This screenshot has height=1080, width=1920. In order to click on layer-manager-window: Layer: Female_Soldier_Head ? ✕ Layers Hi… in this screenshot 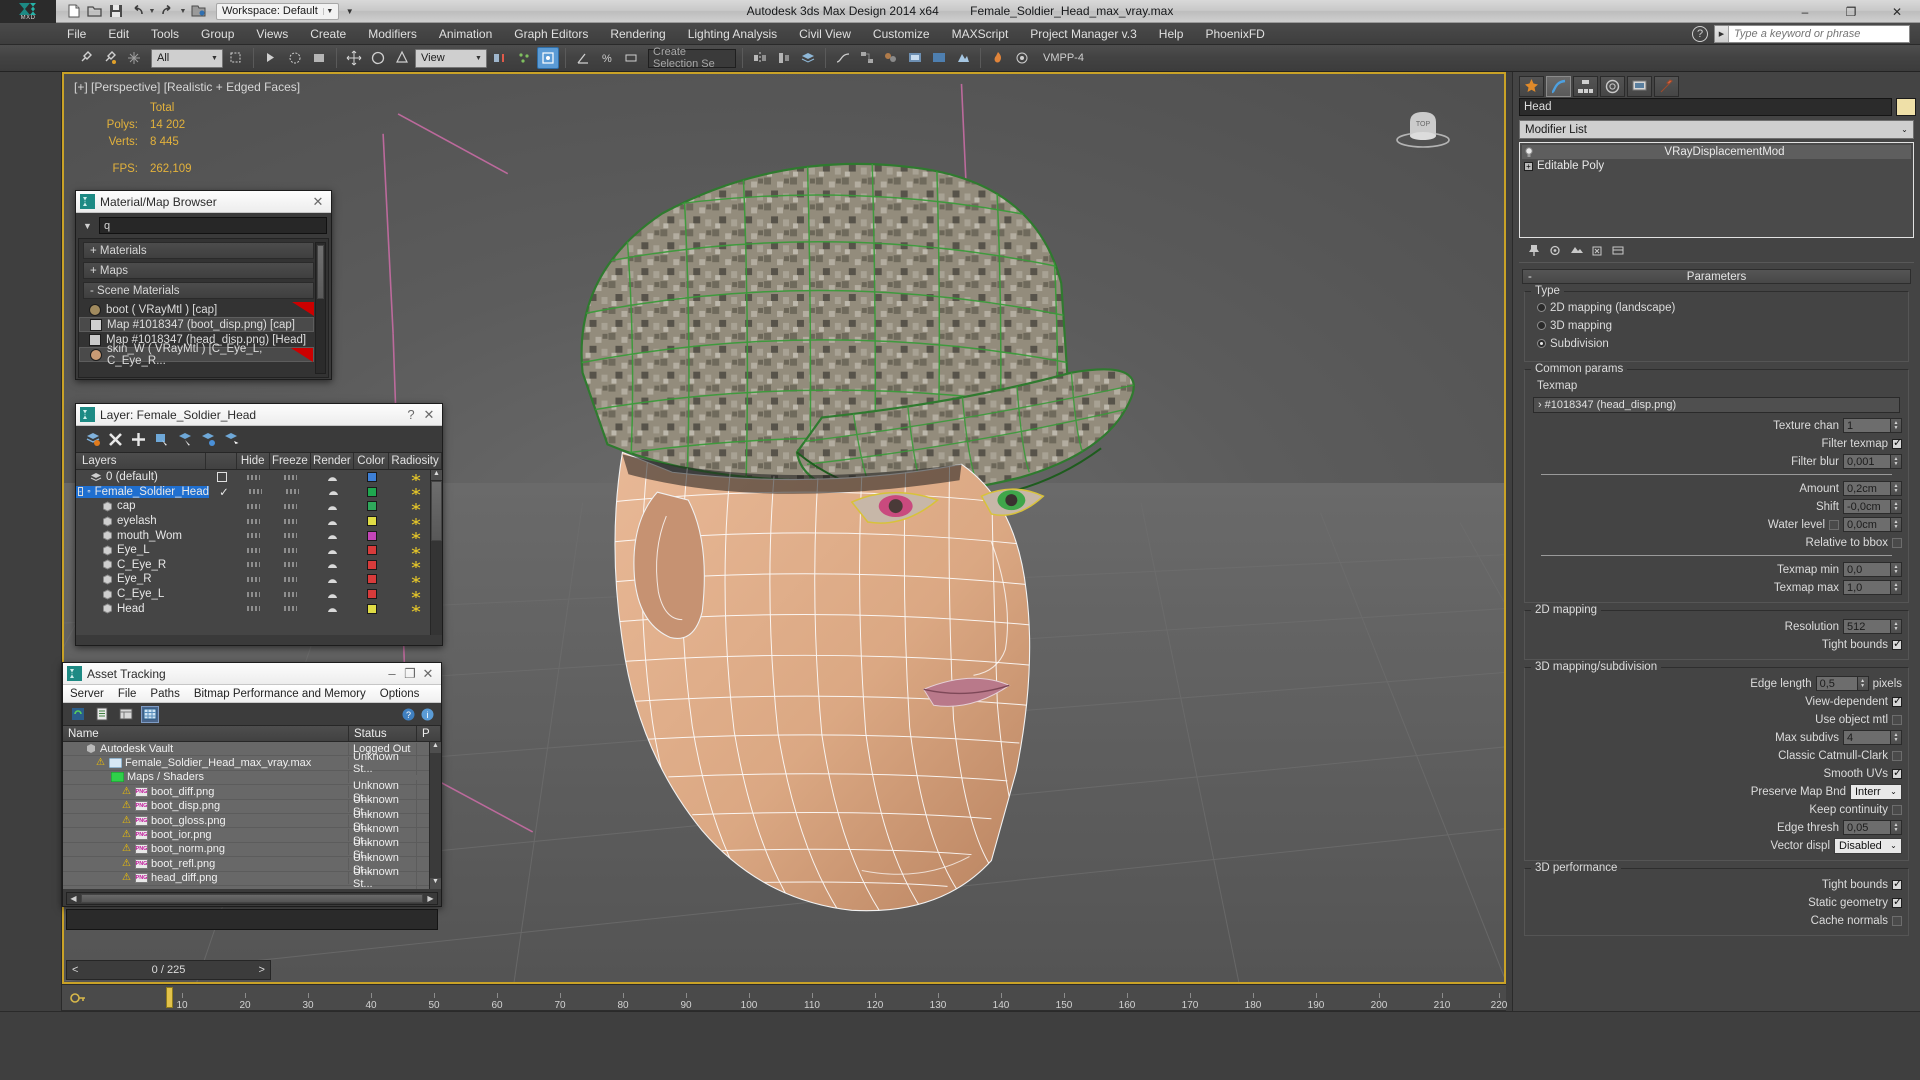, I will do `click(259, 524)`.